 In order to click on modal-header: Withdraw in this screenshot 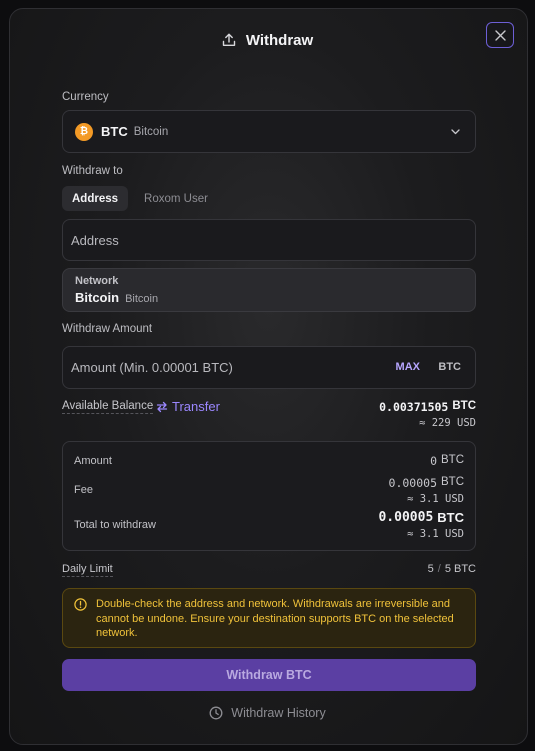, I will do `click(267, 40)`.